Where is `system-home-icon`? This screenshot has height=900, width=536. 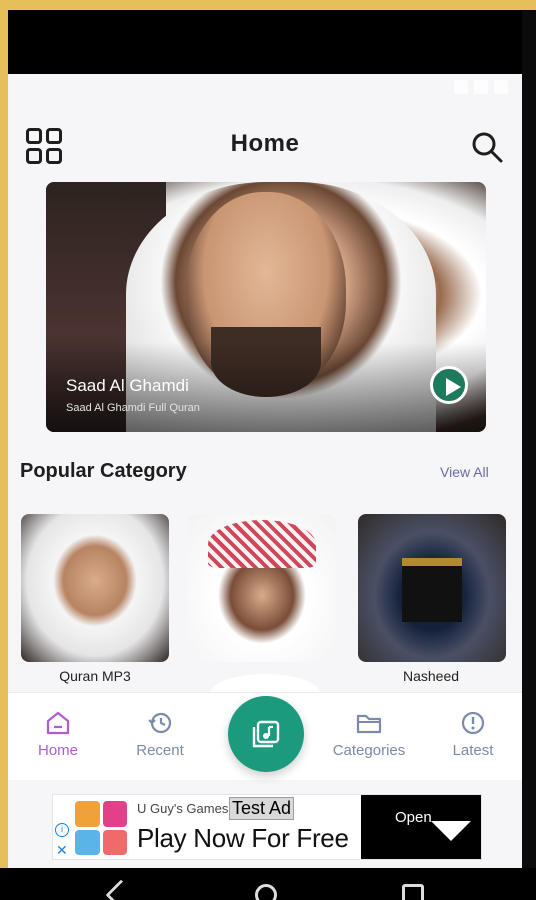
system-home-icon is located at coordinates (266, 892).